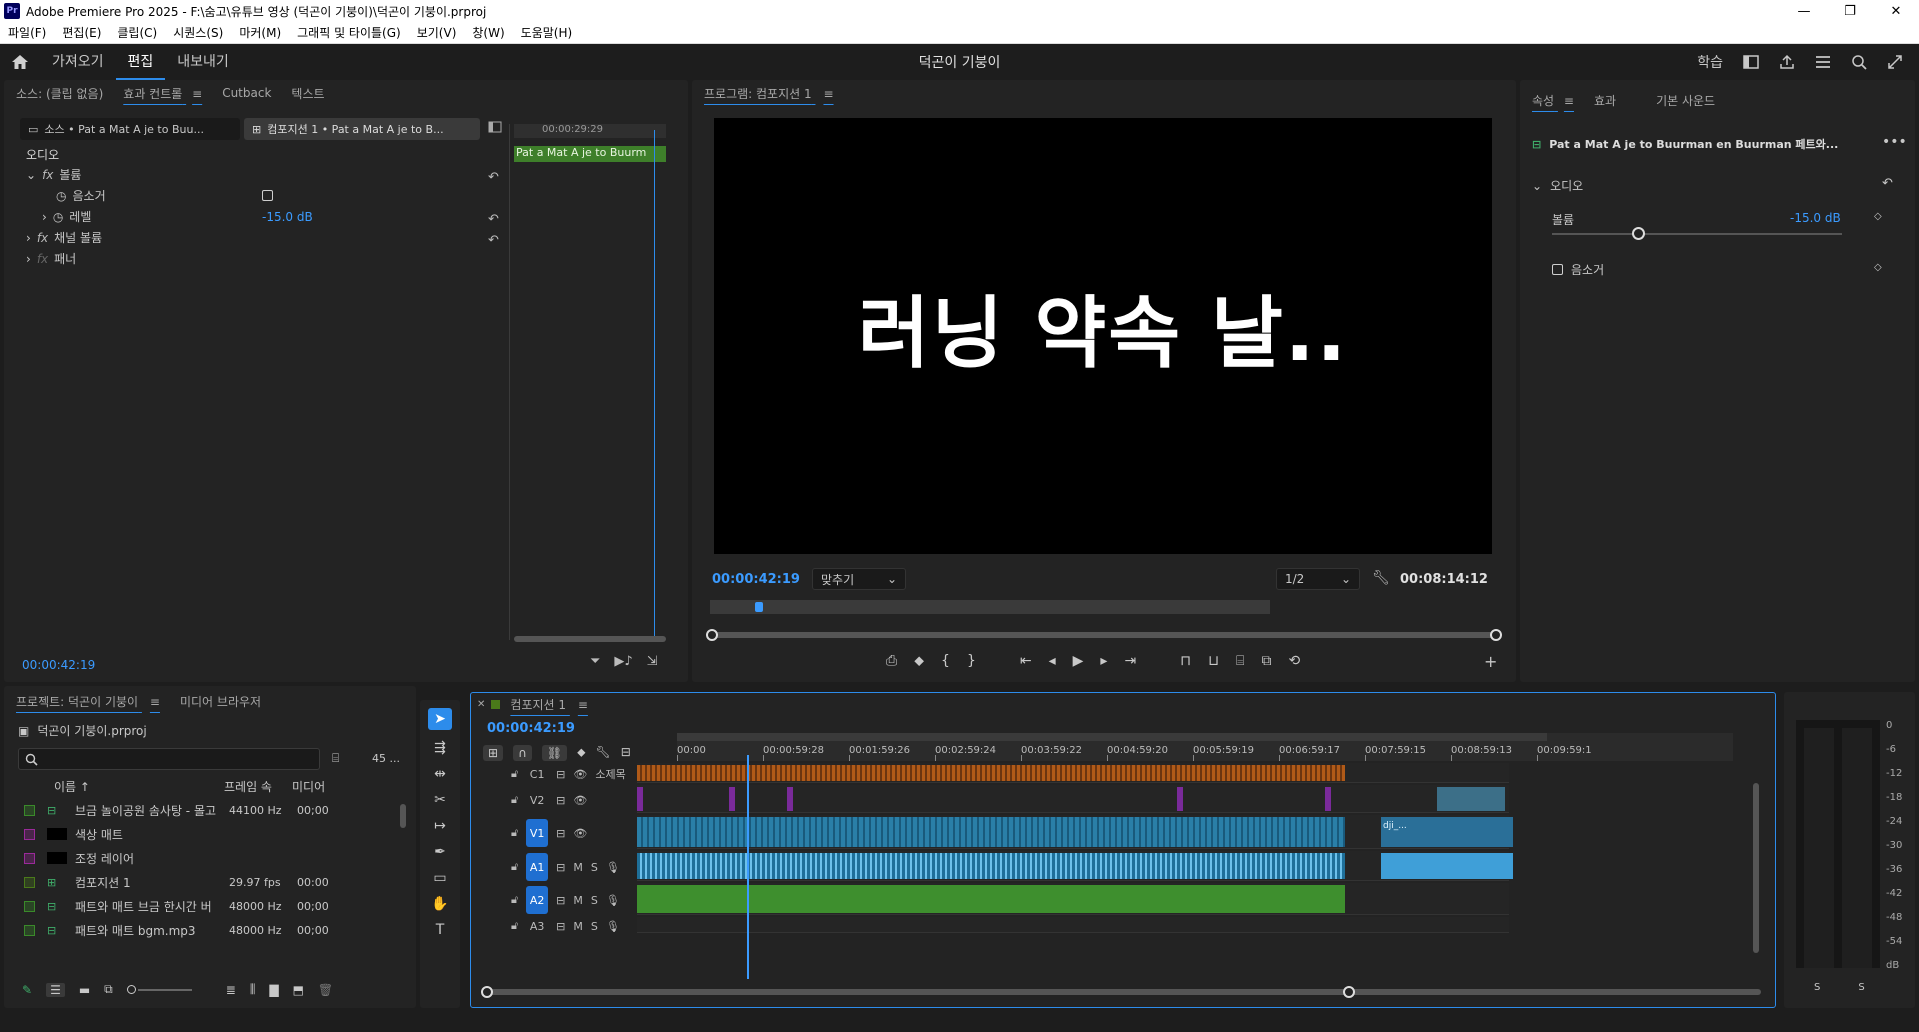  I want to click on column-name: 이름 ↑, so click(139, 786).